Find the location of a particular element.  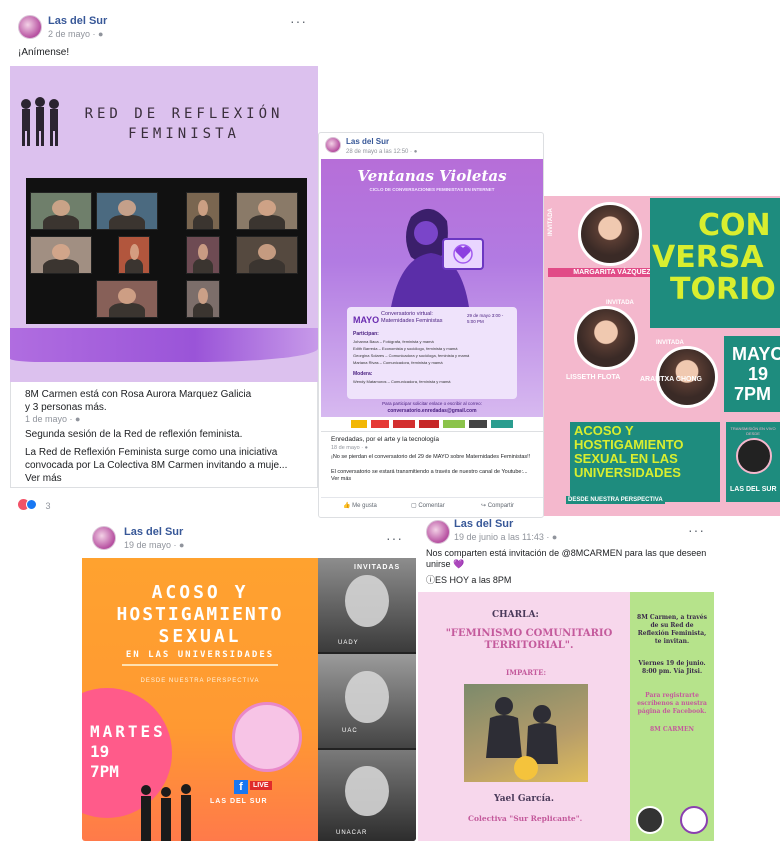

brand-label: LAS DEL SUR is located at coordinates (239, 801).